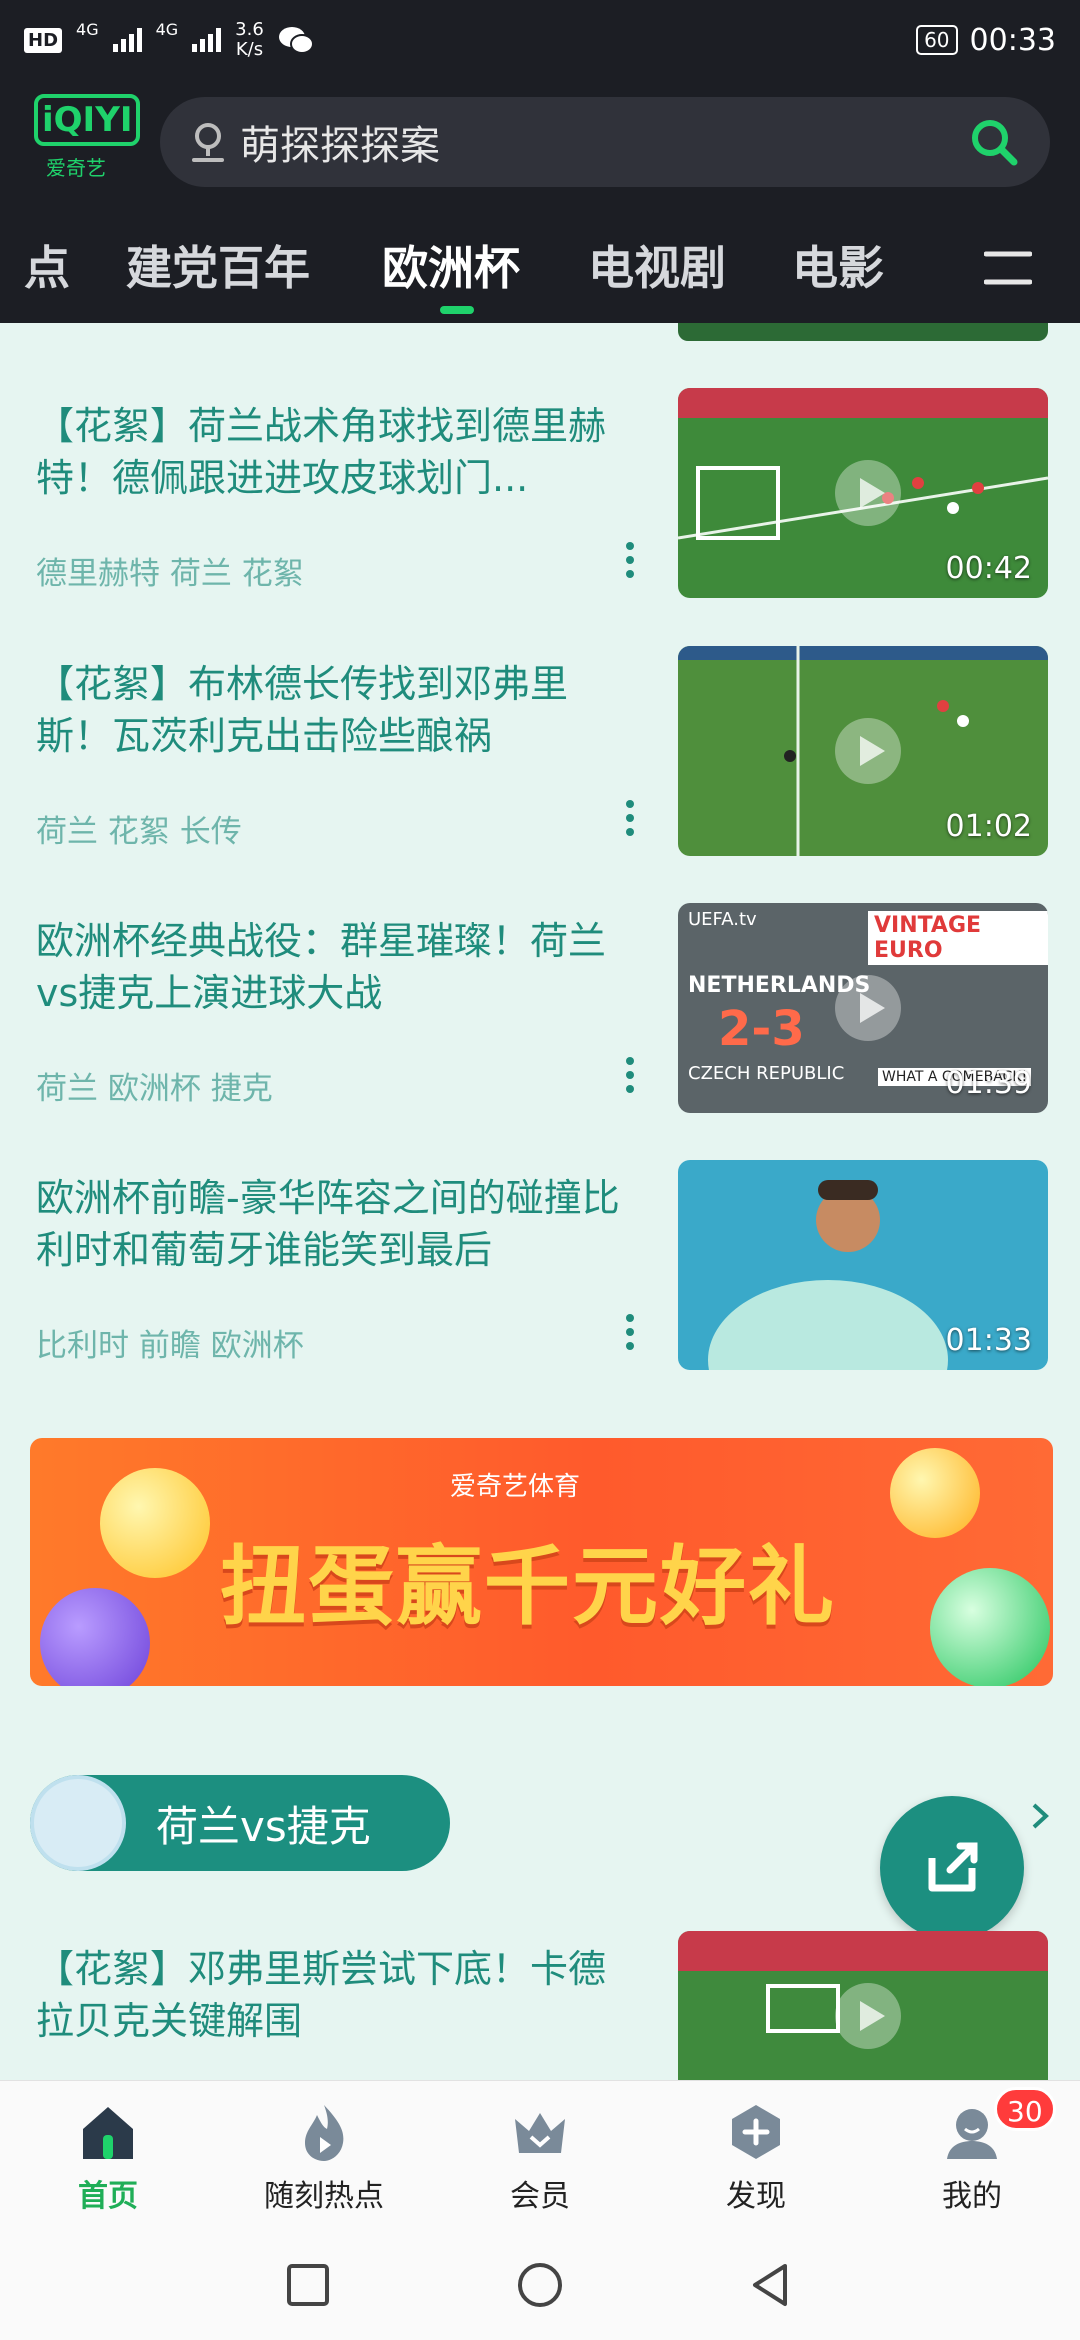 This screenshot has width=1080, height=2340. What do you see at coordinates (958, 938) in the screenshot?
I see `thumb-badge: VINTAGE EURO` at bounding box center [958, 938].